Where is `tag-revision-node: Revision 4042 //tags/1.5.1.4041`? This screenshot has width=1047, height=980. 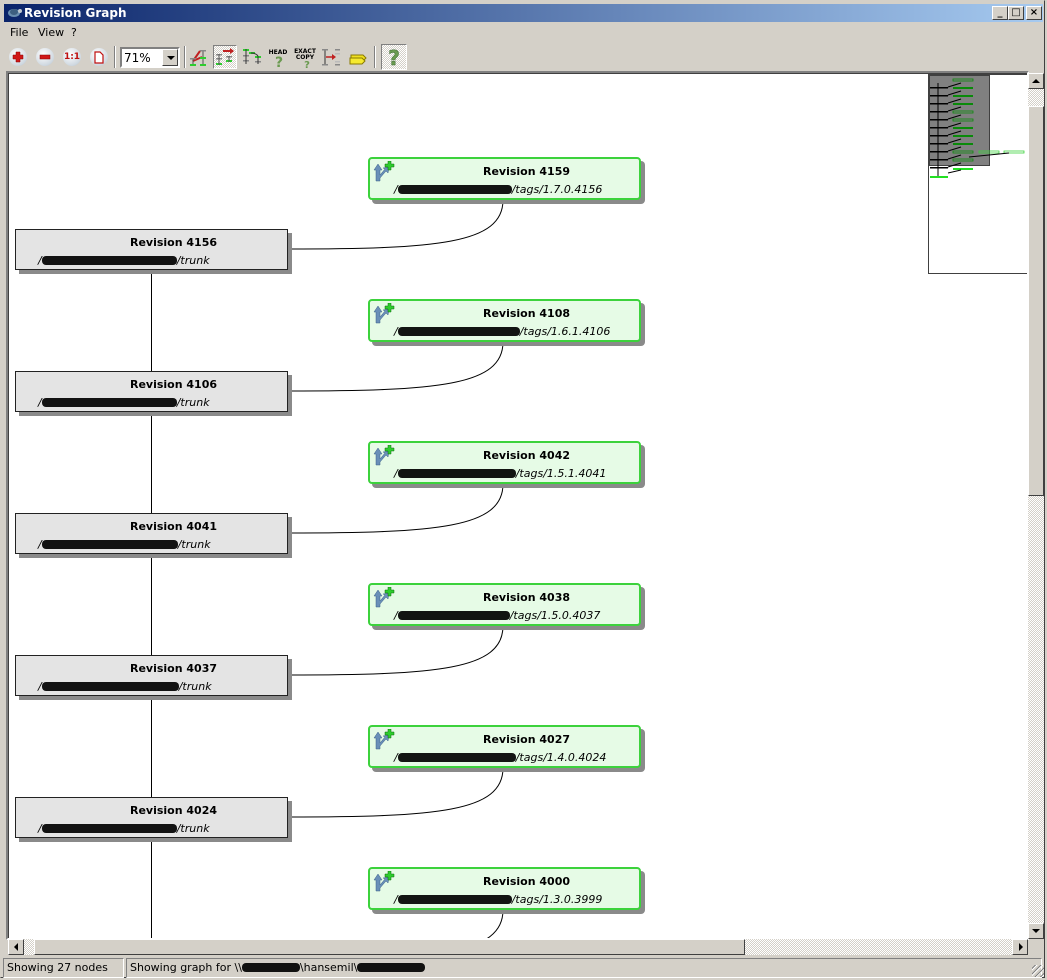 tag-revision-node: Revision 4042 //tags/1.5.1.4041 is located at coordinates (504, 462).